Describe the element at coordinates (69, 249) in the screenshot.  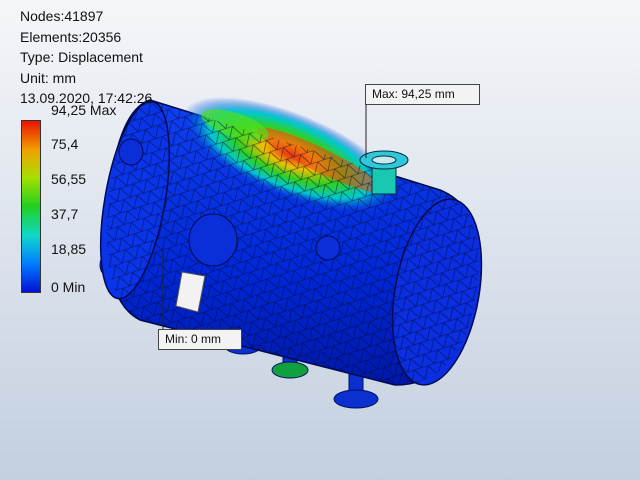
I see `legend-tick: 18,85` at that location.